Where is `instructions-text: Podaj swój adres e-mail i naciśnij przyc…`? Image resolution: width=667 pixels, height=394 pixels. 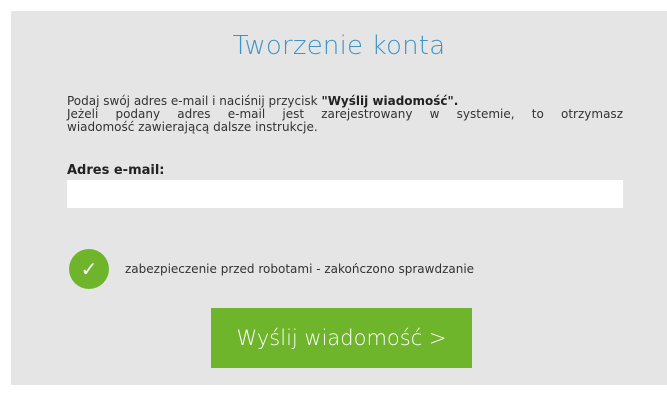
instructions-text: Podaj swój adres e-mail i naciśnij przyc… is located at coordinates (345, 114).